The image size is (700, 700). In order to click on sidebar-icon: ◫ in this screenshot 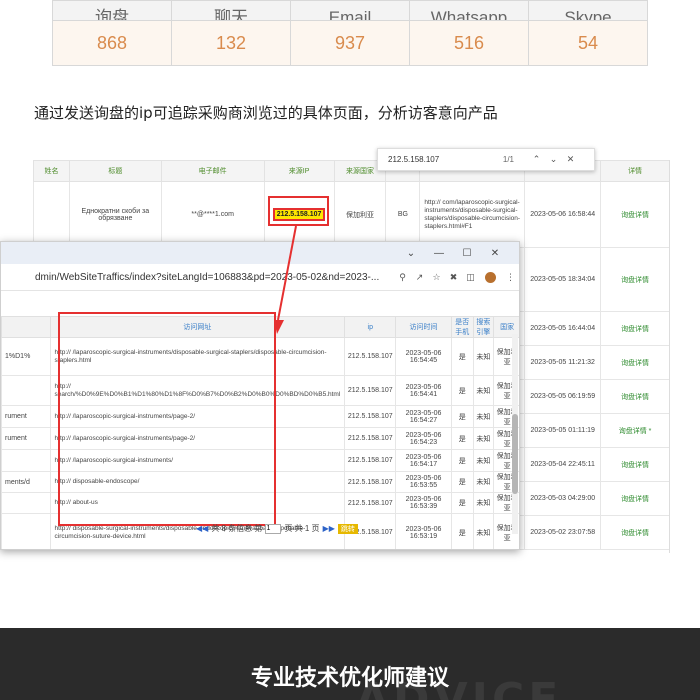, I will do `click(470, 277)`.